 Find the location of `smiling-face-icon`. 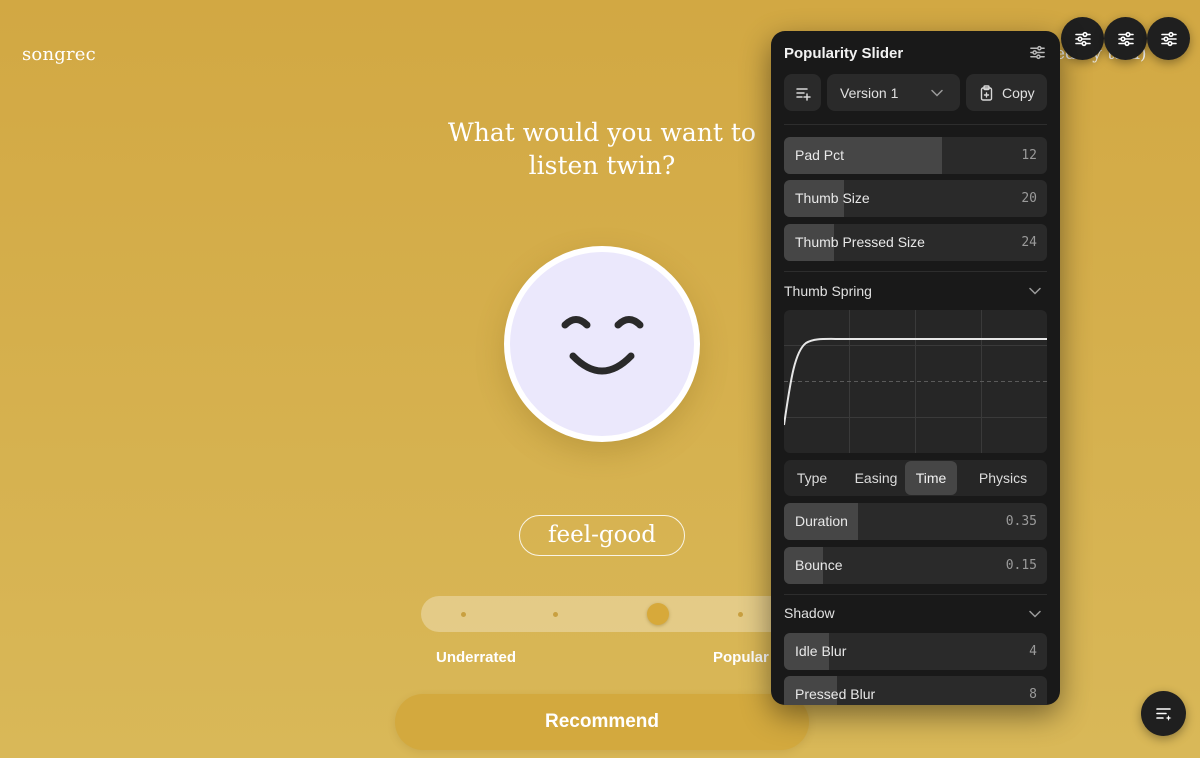

smiling-face-icon is located at coordinates (602, 345).